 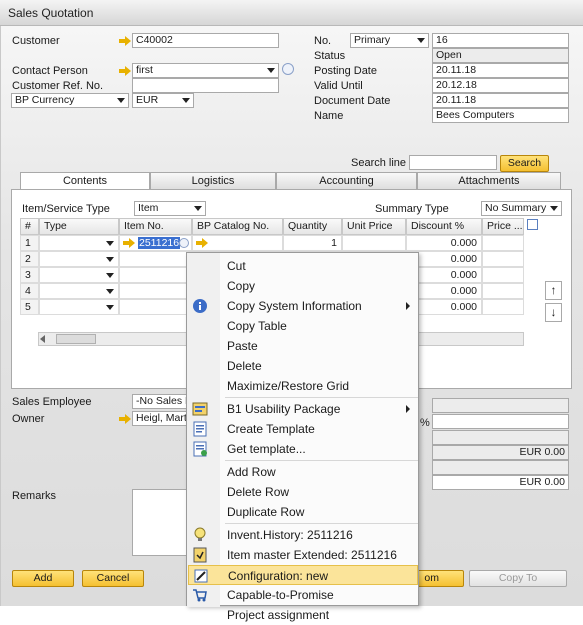 What do you see at coordinates (303, 346) in the screenshot?
I see `menu-item-paste: Paste` at bounding box center [303, 346].